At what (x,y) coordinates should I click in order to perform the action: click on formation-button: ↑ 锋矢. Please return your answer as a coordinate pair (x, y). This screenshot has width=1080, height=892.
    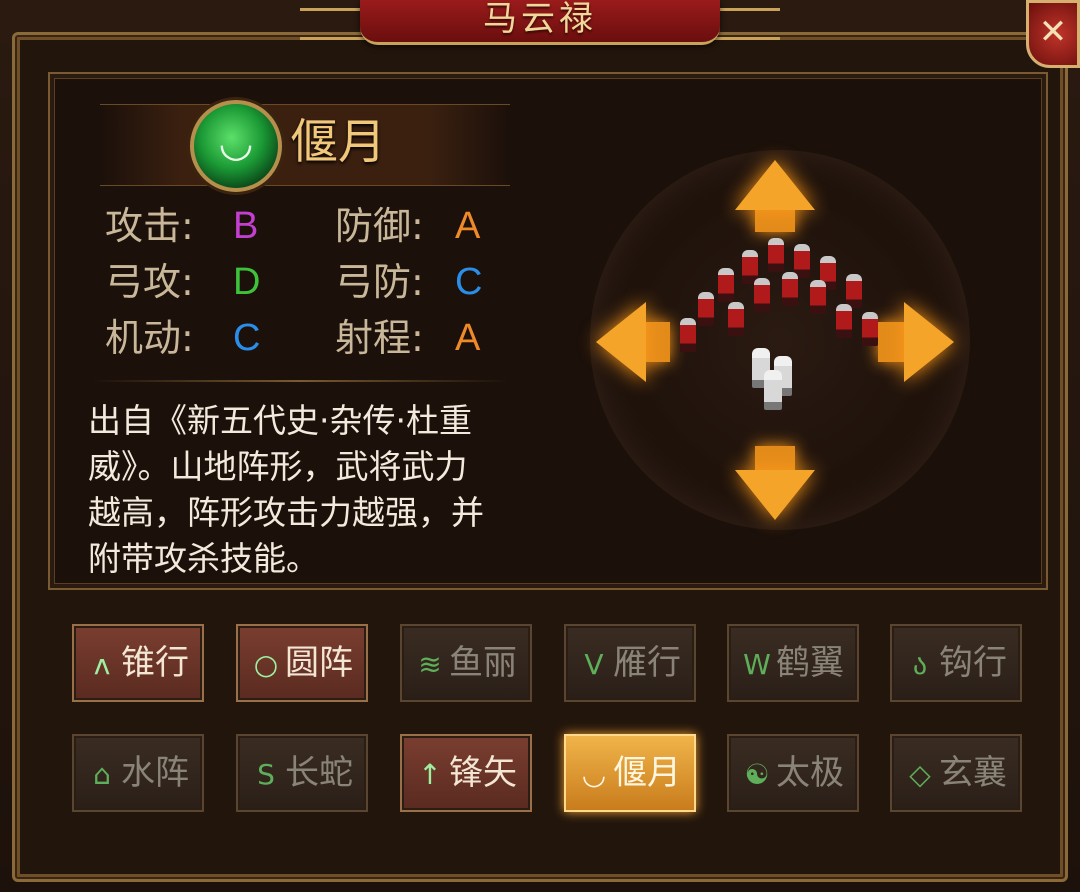
    Looking at the image, I should click on (466, 773).